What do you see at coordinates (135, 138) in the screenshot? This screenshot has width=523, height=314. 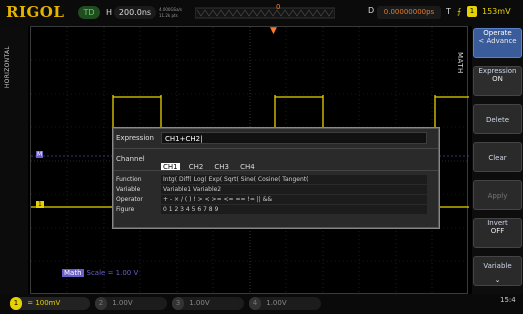 I see `expression-label: Expression` at bounding box center [135, 138].